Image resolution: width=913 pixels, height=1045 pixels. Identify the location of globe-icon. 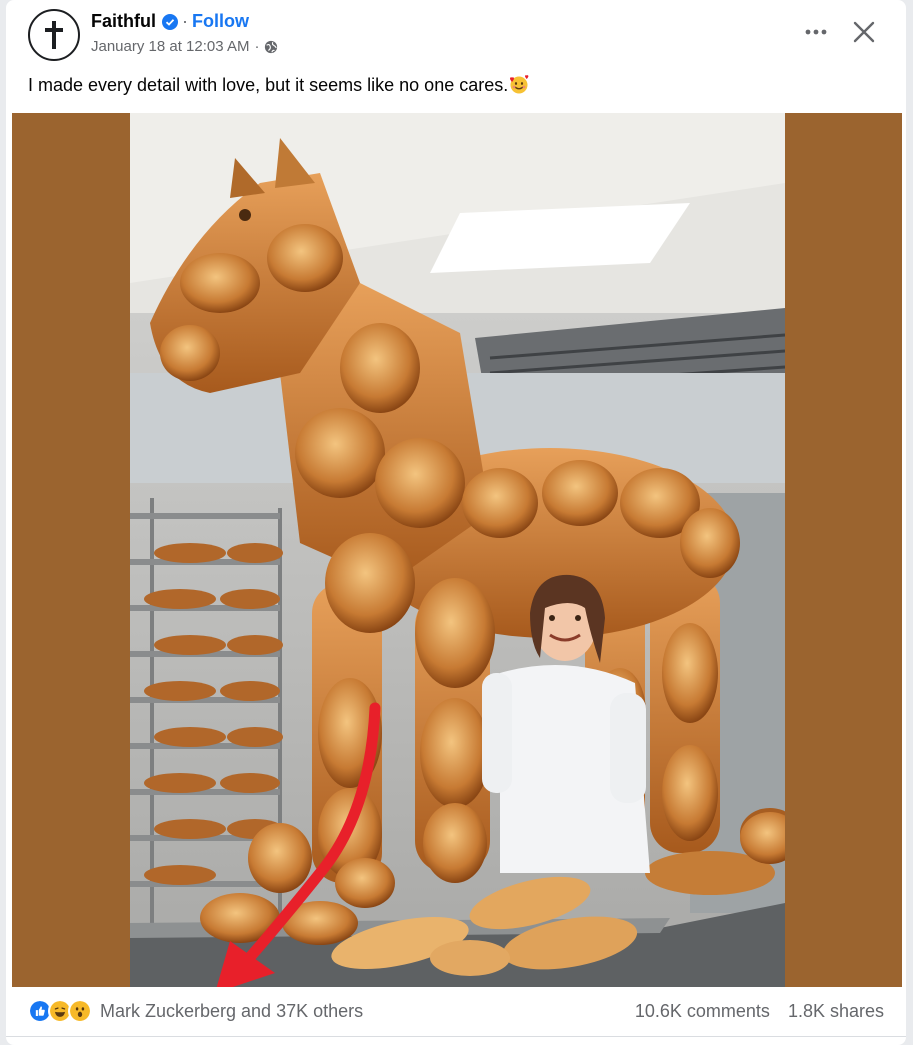
(271, 47).